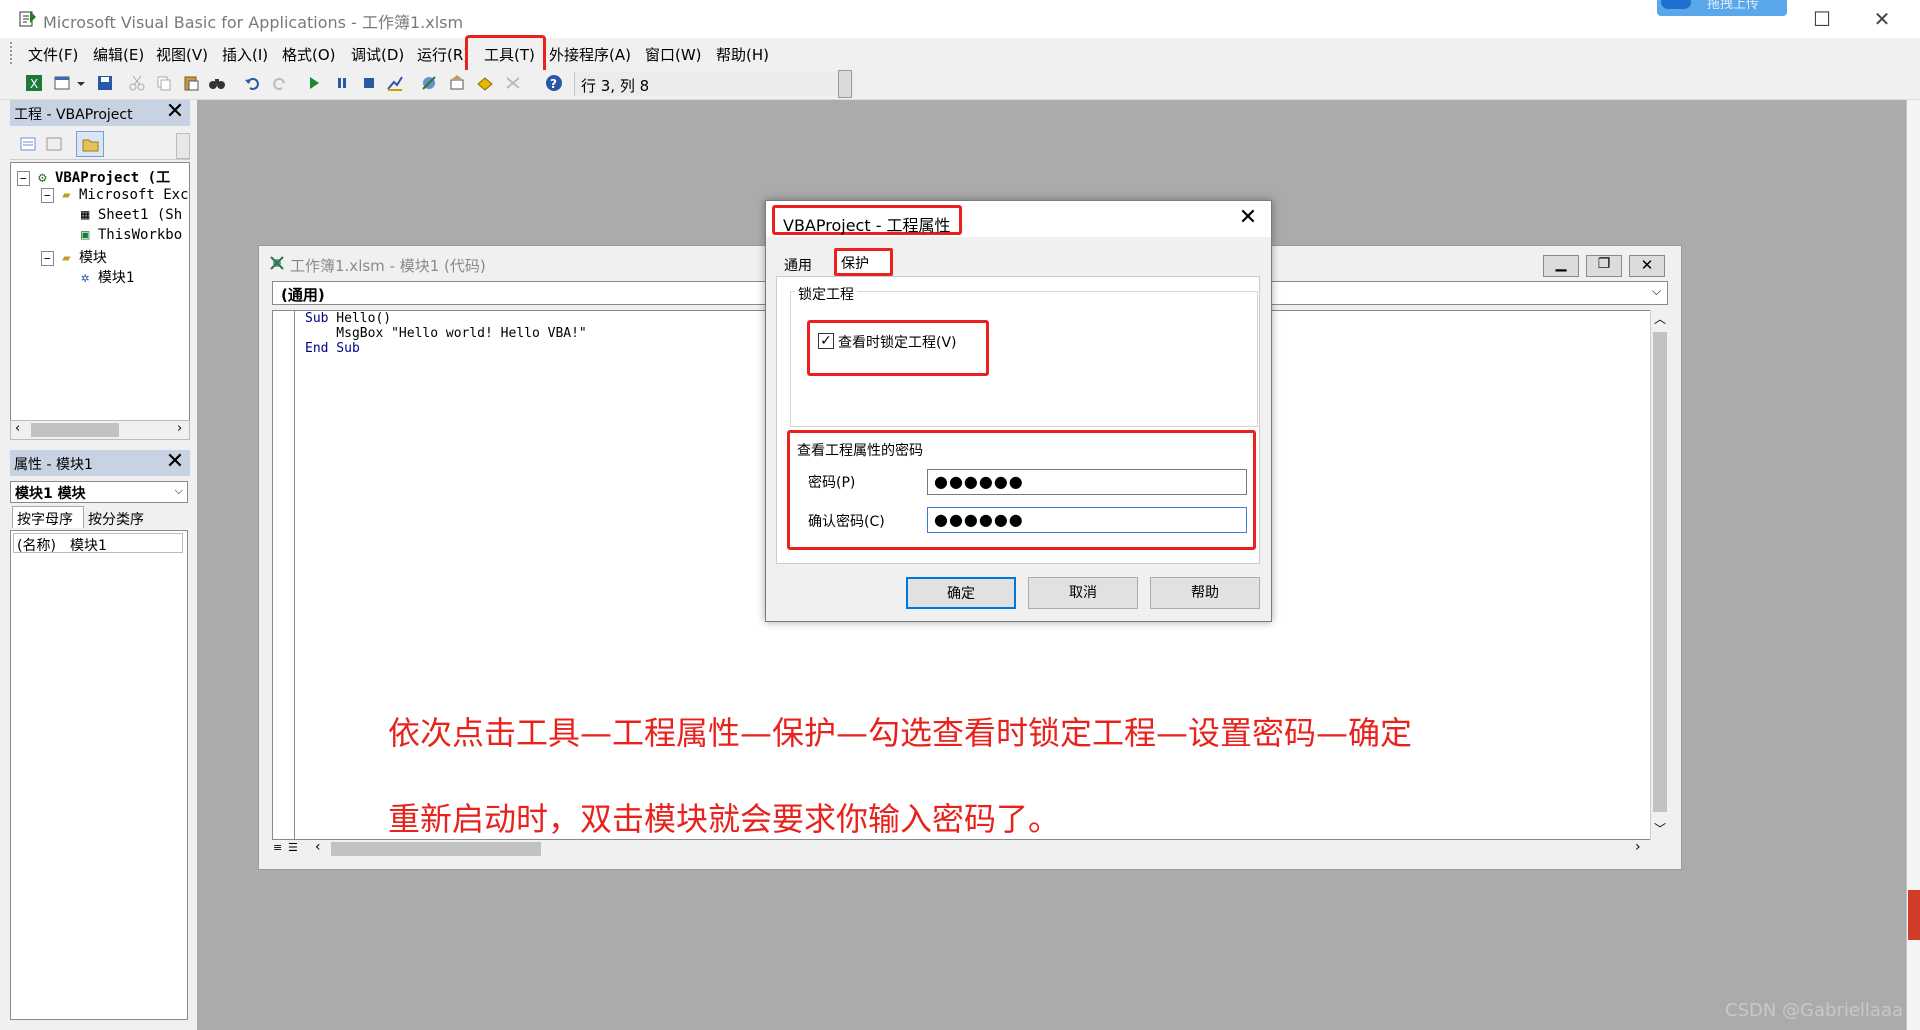  Describe the element at coordinates (1561, 266) in the screenshot. I see `minimize-icon: ▁` at that location.